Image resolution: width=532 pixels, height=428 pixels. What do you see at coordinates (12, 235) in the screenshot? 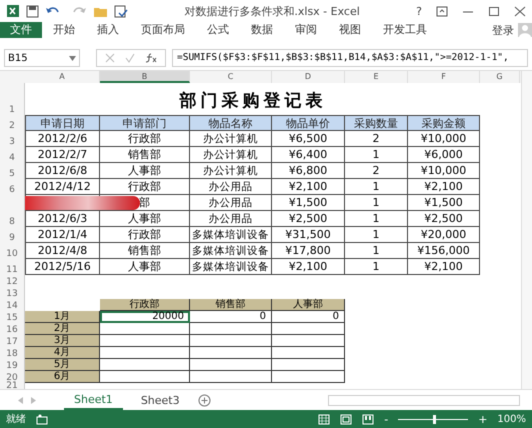
I see `row-header: 9` at bounding box center [12, 235].